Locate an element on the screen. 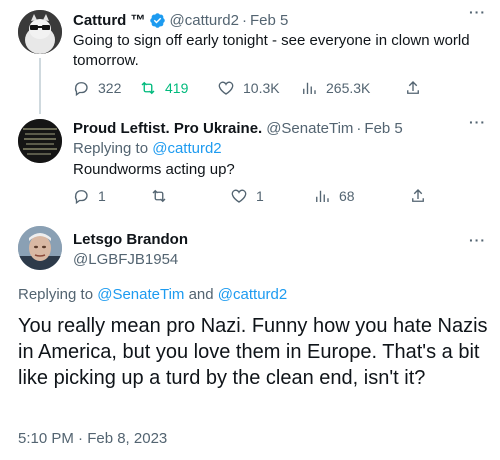  like-count: 1 is located at coordinates (260, 196).